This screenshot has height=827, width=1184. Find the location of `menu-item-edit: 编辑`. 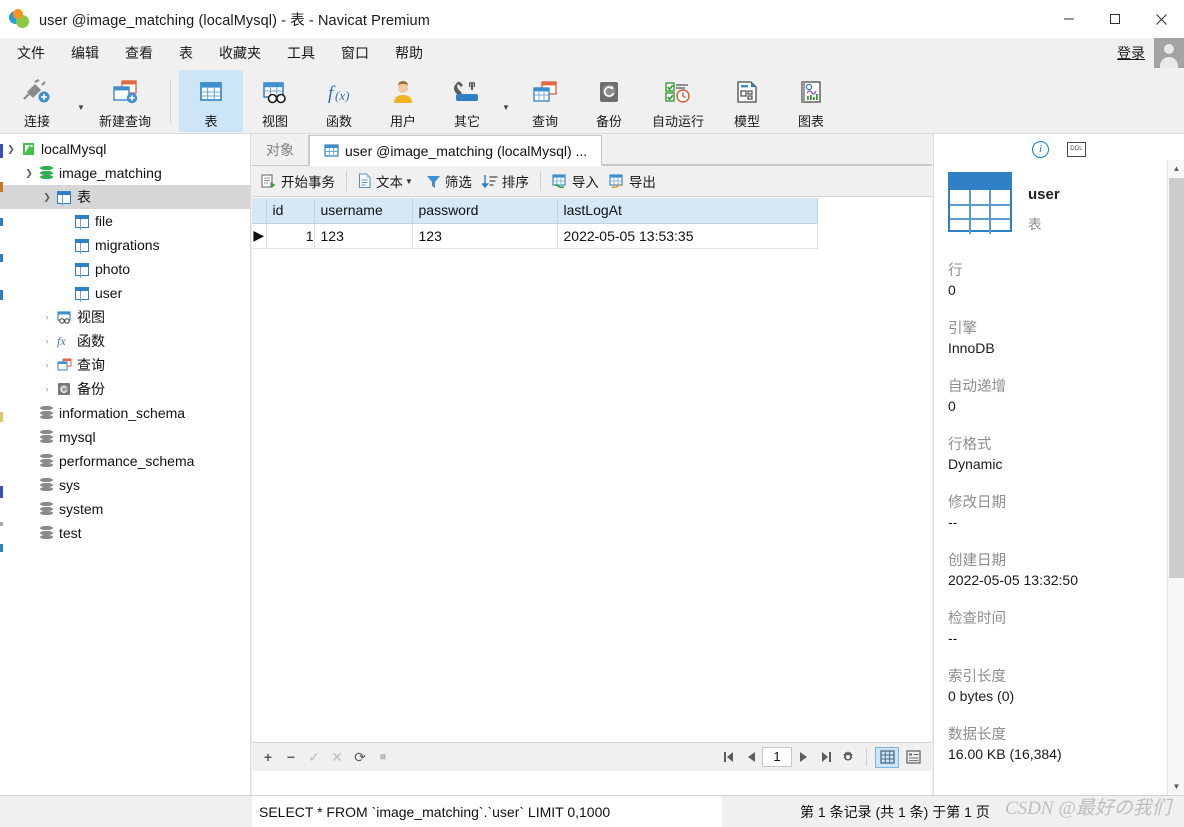

menu-item-edit: 编辑 is located at coordinates (85, 53).